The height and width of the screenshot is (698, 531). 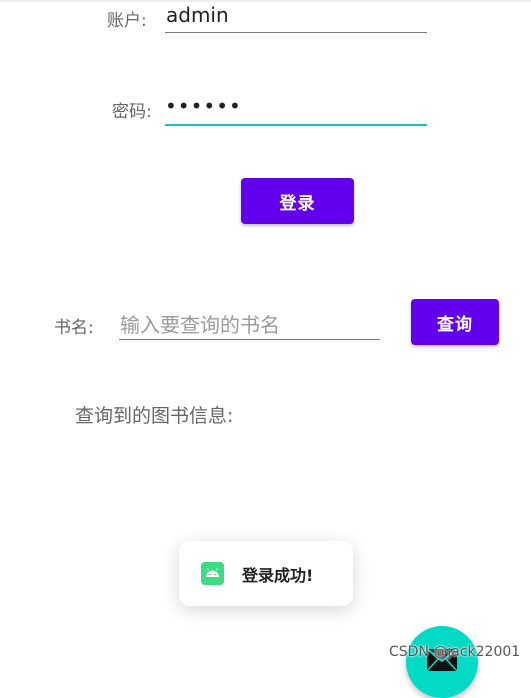 What do you see at coordinates (265, 1) in the screenshot?
I see `status-divider` at bounding box center [265, 1].